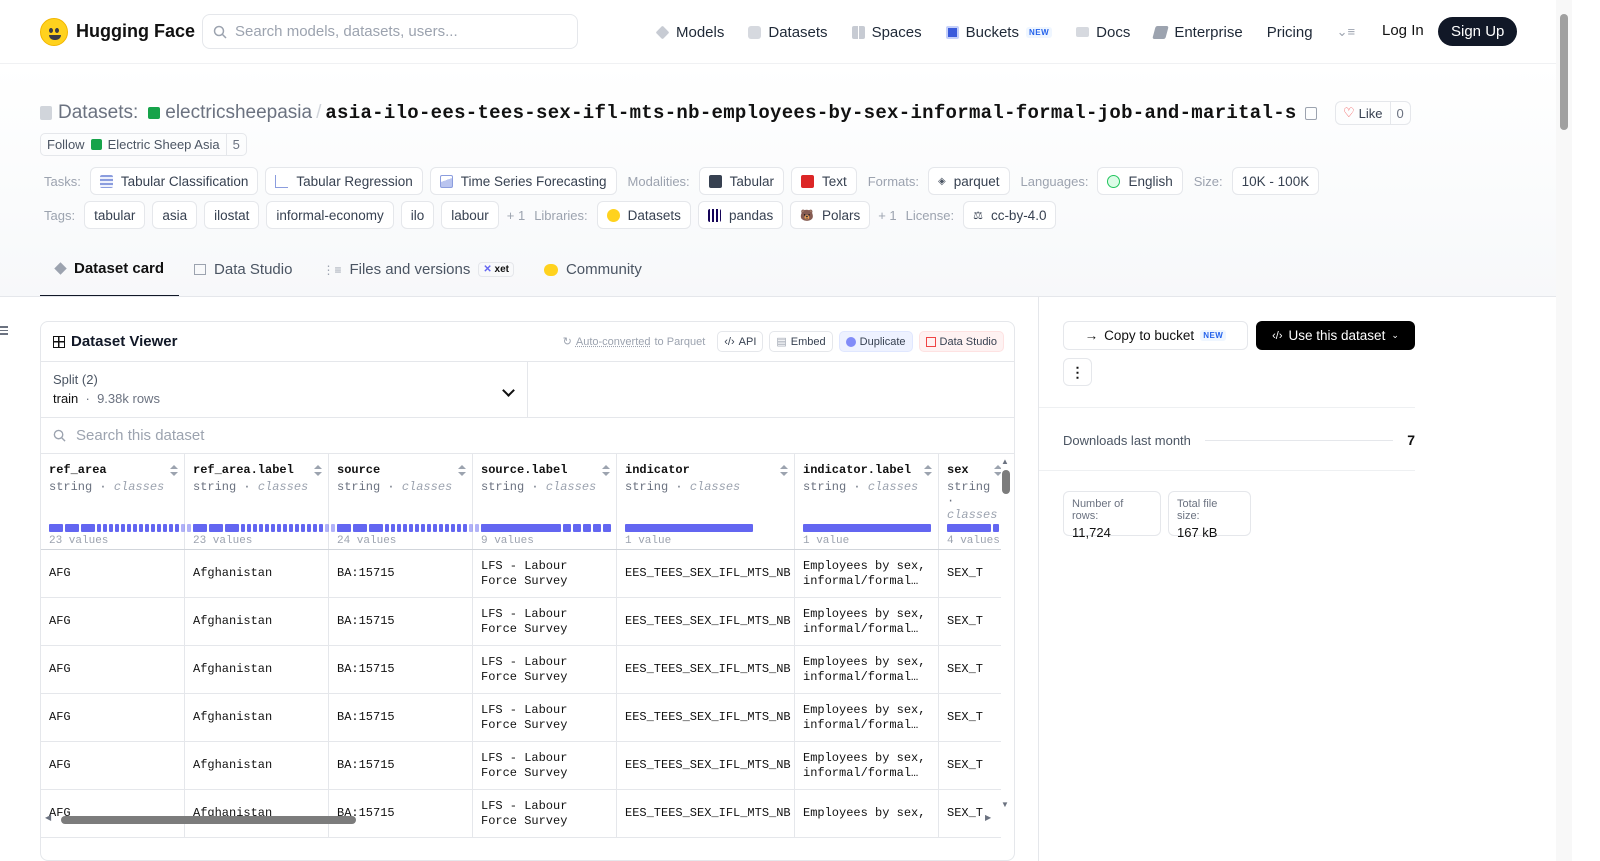  What do you see at coordinates (143, 144) in the screenshot?
I see `follow-button: Follow Electric Sheep Asia 5` at bounding box center [143, 144].